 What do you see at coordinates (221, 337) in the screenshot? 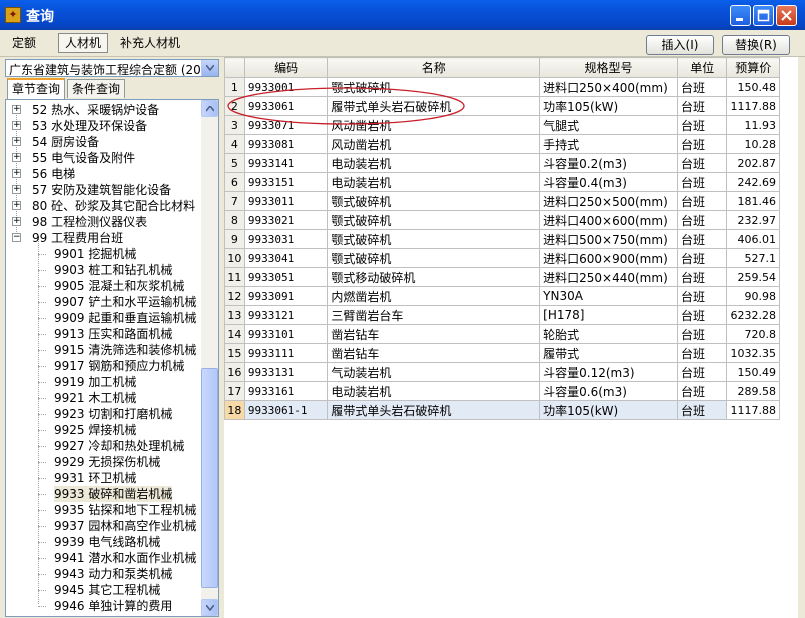
I see `panel-splitter` at bounding box center [221, 337].